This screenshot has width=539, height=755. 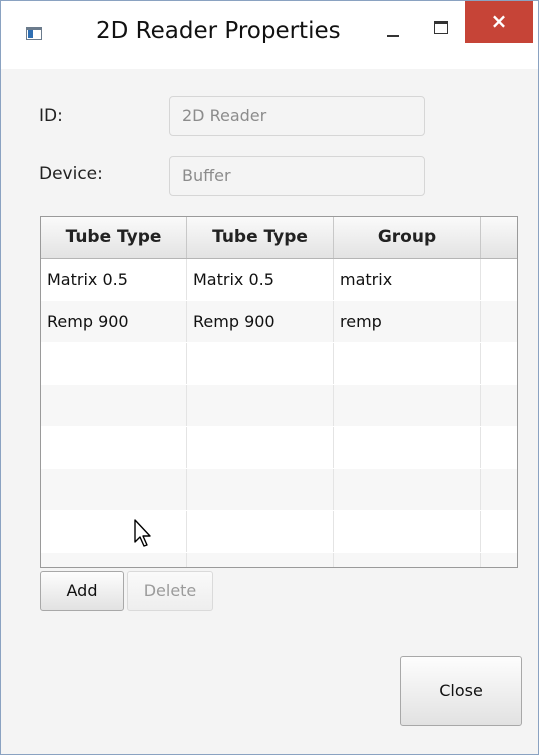 What do you see at coordinates (297, 116) in the screenshot?
I see `id-field: 2D Reader` at bounding box center [297, 116].